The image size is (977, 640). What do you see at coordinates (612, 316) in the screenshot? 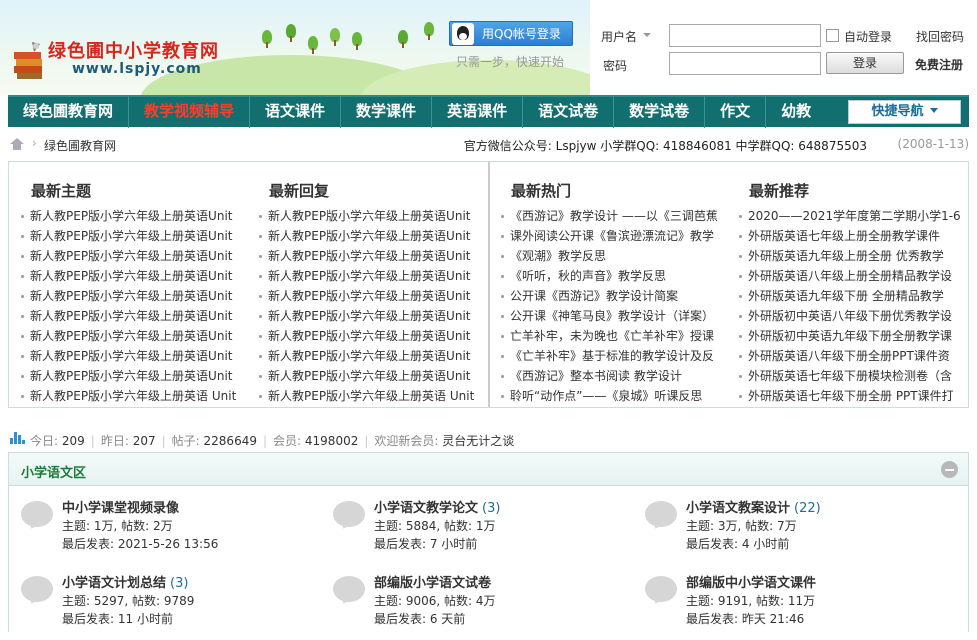
I see `list-item: 公开课《神笔马良》教学设计（详案）` at bounding box center [612, 316].